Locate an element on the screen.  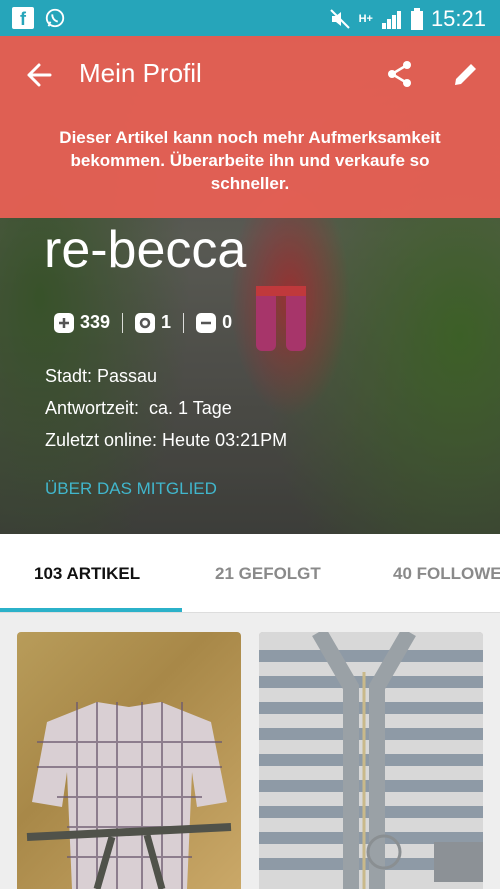
negative-ratings: 0 is located at coordinates (214, 322).